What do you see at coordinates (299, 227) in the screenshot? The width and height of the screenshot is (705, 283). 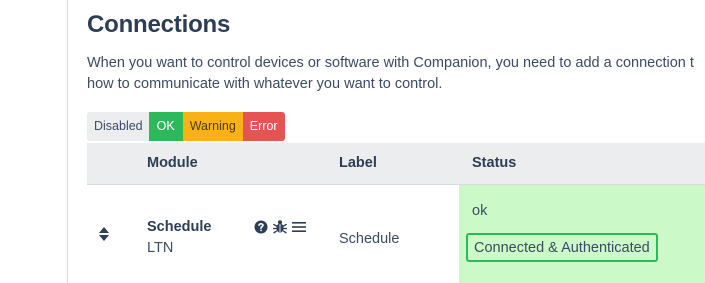 I see `menu-icon` at bounding box center [299, 227].